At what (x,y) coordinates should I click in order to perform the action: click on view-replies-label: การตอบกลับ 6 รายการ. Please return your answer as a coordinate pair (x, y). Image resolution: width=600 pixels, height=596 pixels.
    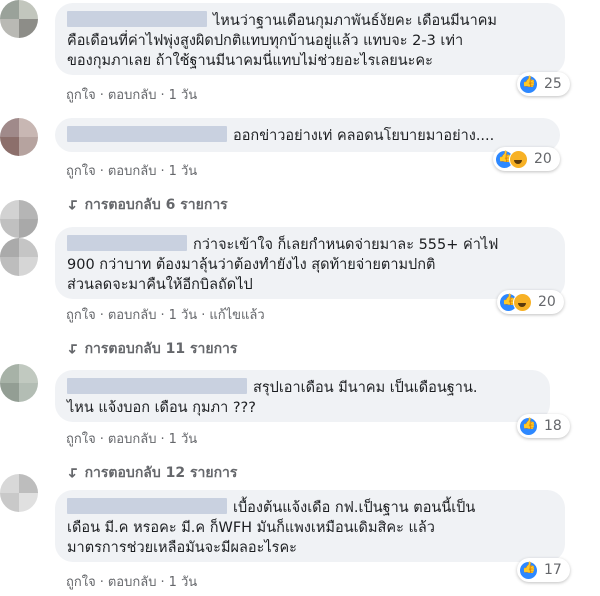
    Looking at the image, I should click on (156, 205).